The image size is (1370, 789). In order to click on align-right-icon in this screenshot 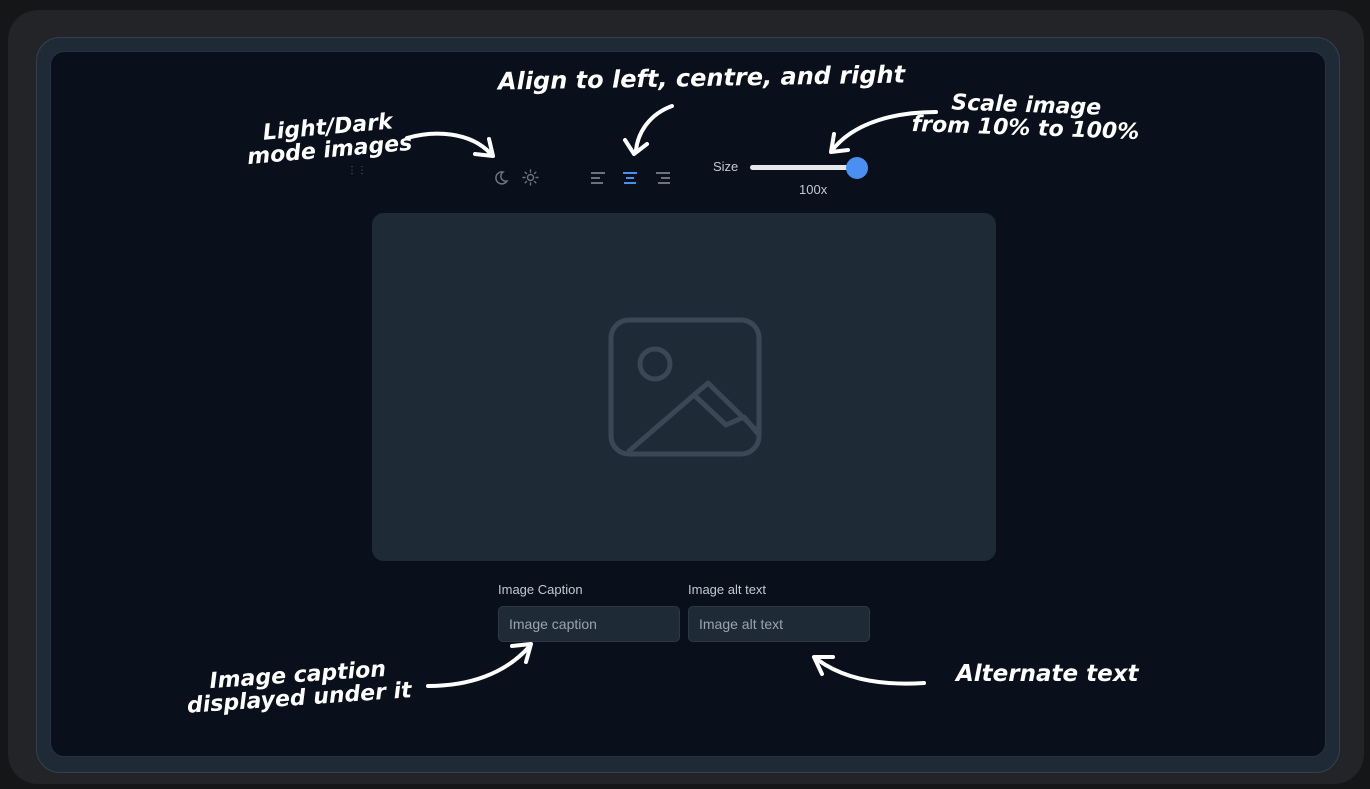, I will do `click(663, 178)`.